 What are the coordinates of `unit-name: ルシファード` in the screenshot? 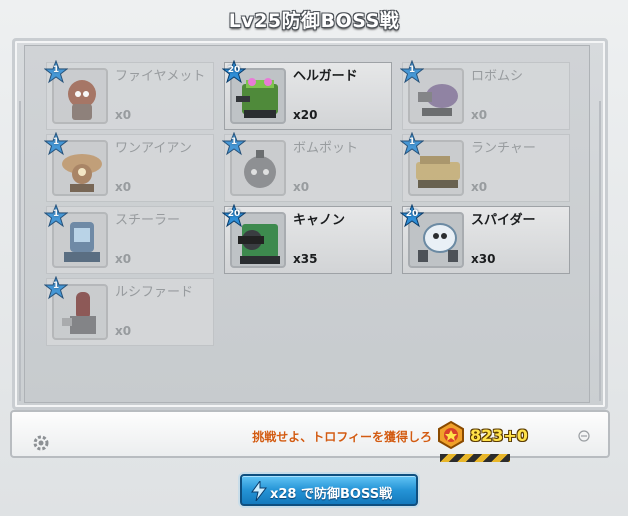 It's located at (154, 292).